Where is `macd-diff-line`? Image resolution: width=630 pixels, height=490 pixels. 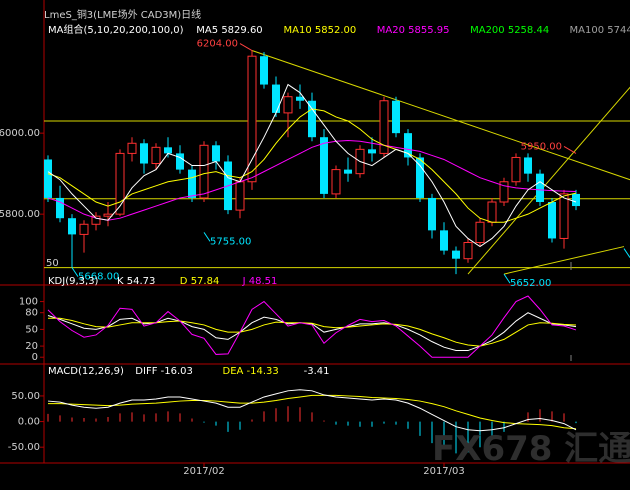 macd-diff-line is located at coordinates (312, 410).